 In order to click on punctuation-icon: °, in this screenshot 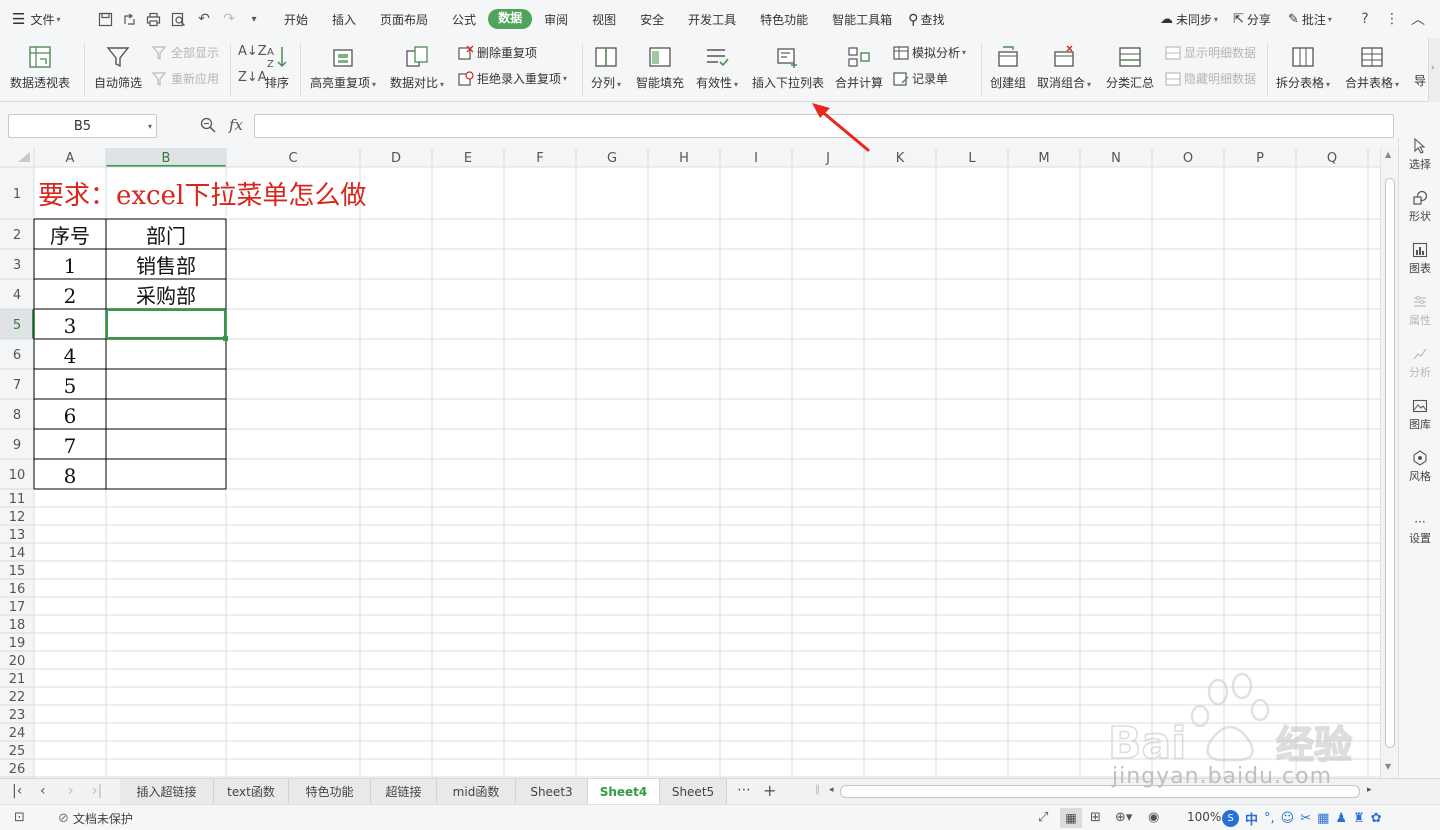, I will do `click(1269, 818)`.